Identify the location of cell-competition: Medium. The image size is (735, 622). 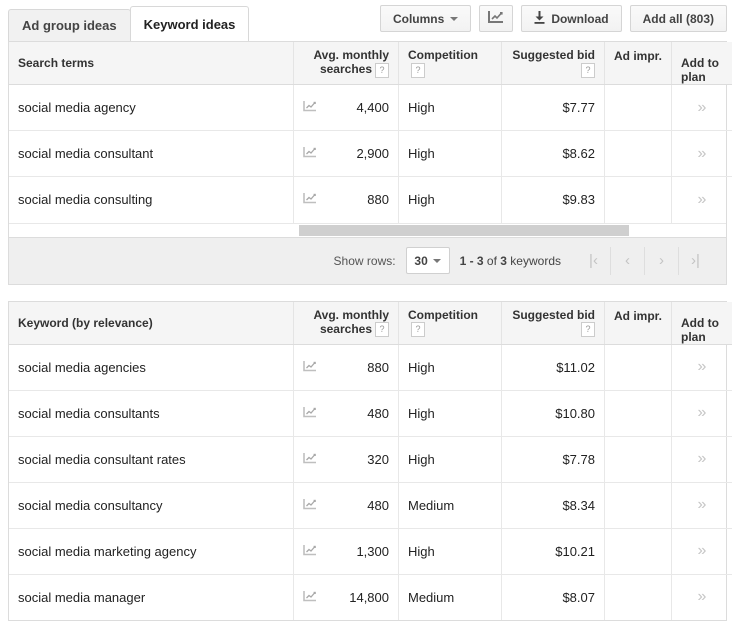
(450, 597).